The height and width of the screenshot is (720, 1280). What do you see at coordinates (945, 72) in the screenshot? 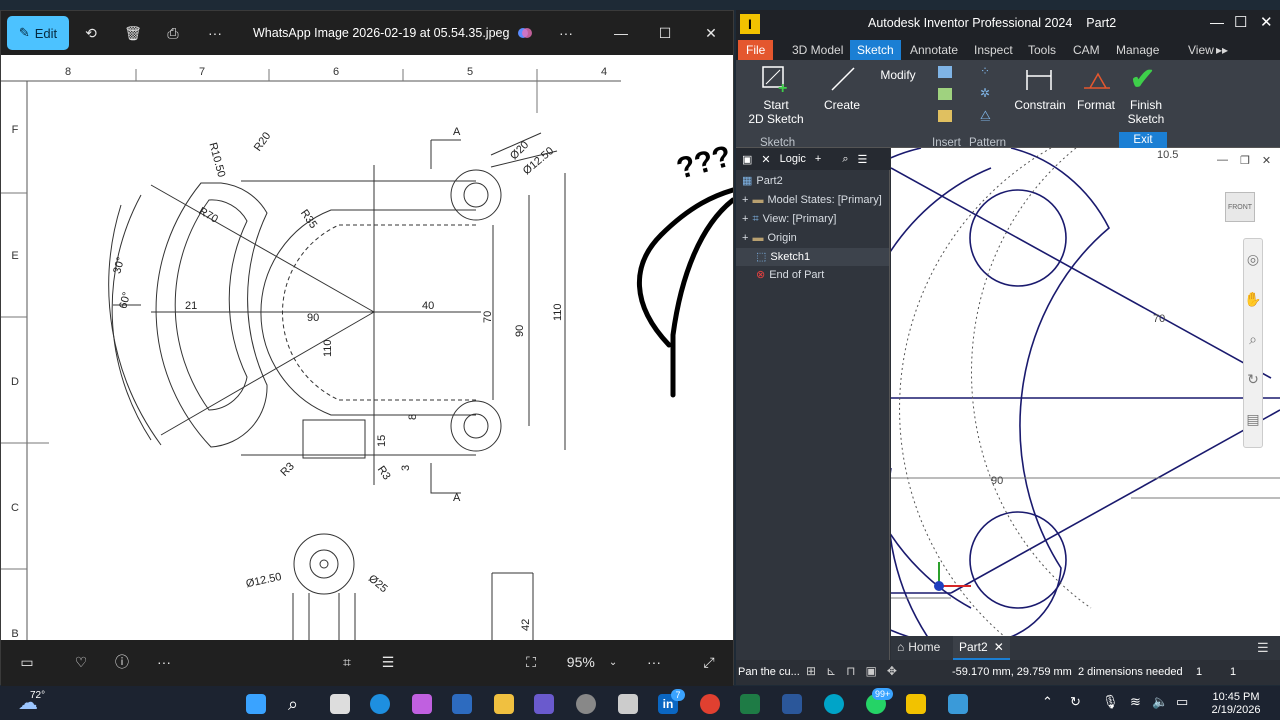
I see `insert-image-icon` at bounding box center [945, 72].